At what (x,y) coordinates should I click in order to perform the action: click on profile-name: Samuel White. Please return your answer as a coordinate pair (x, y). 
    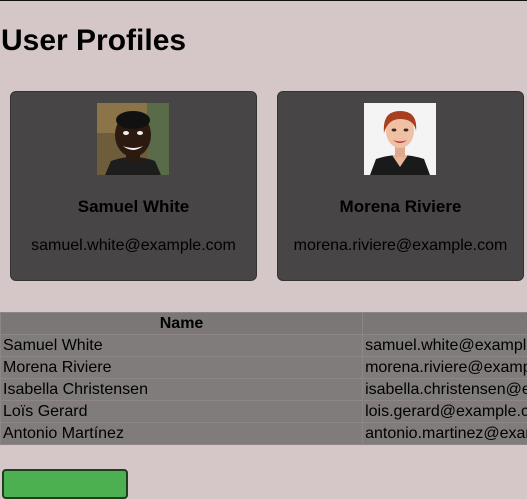
    Looking at the image, I should click on (133, 207).